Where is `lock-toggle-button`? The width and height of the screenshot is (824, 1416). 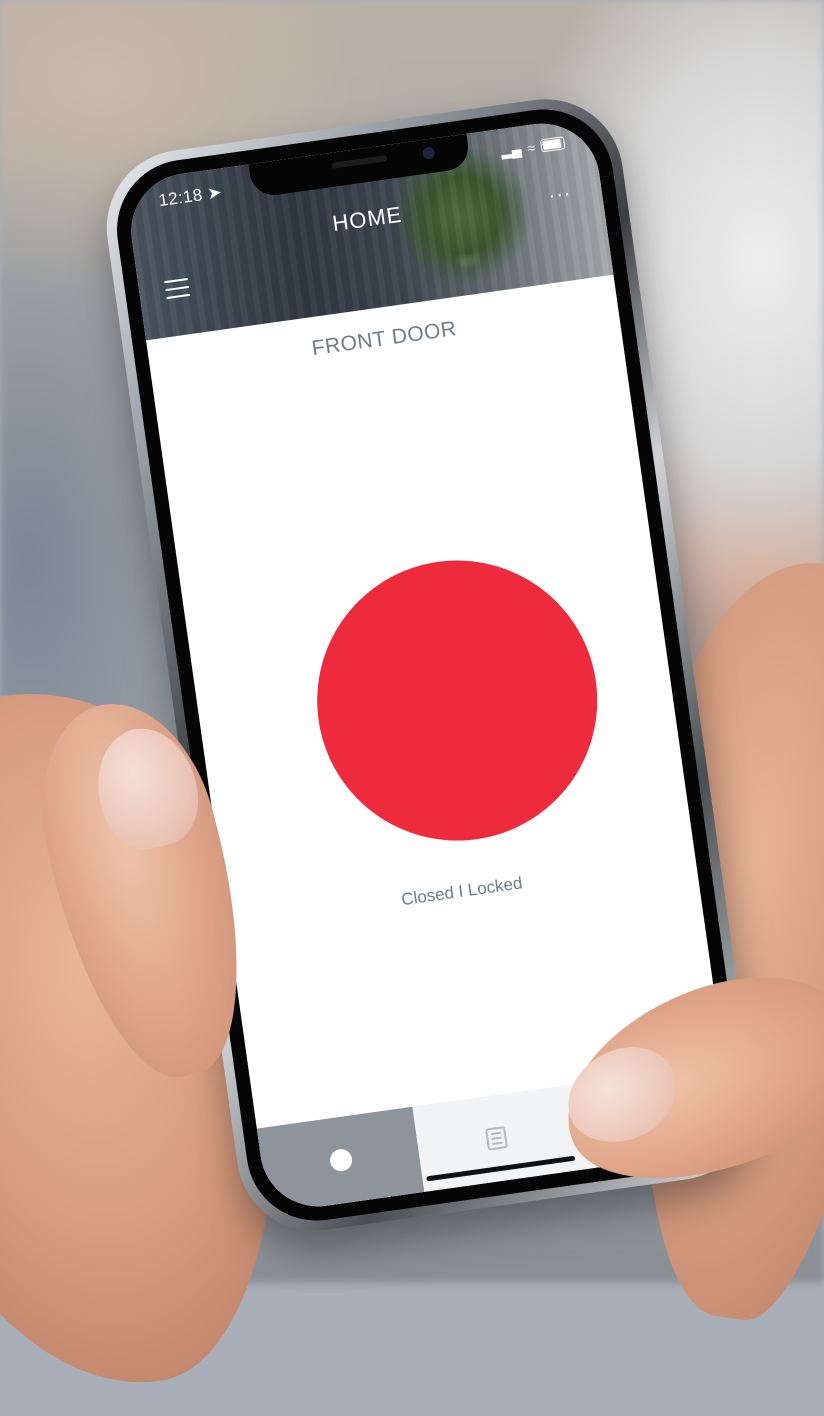
lock-toggle-button is located at coordinates (457, 700).